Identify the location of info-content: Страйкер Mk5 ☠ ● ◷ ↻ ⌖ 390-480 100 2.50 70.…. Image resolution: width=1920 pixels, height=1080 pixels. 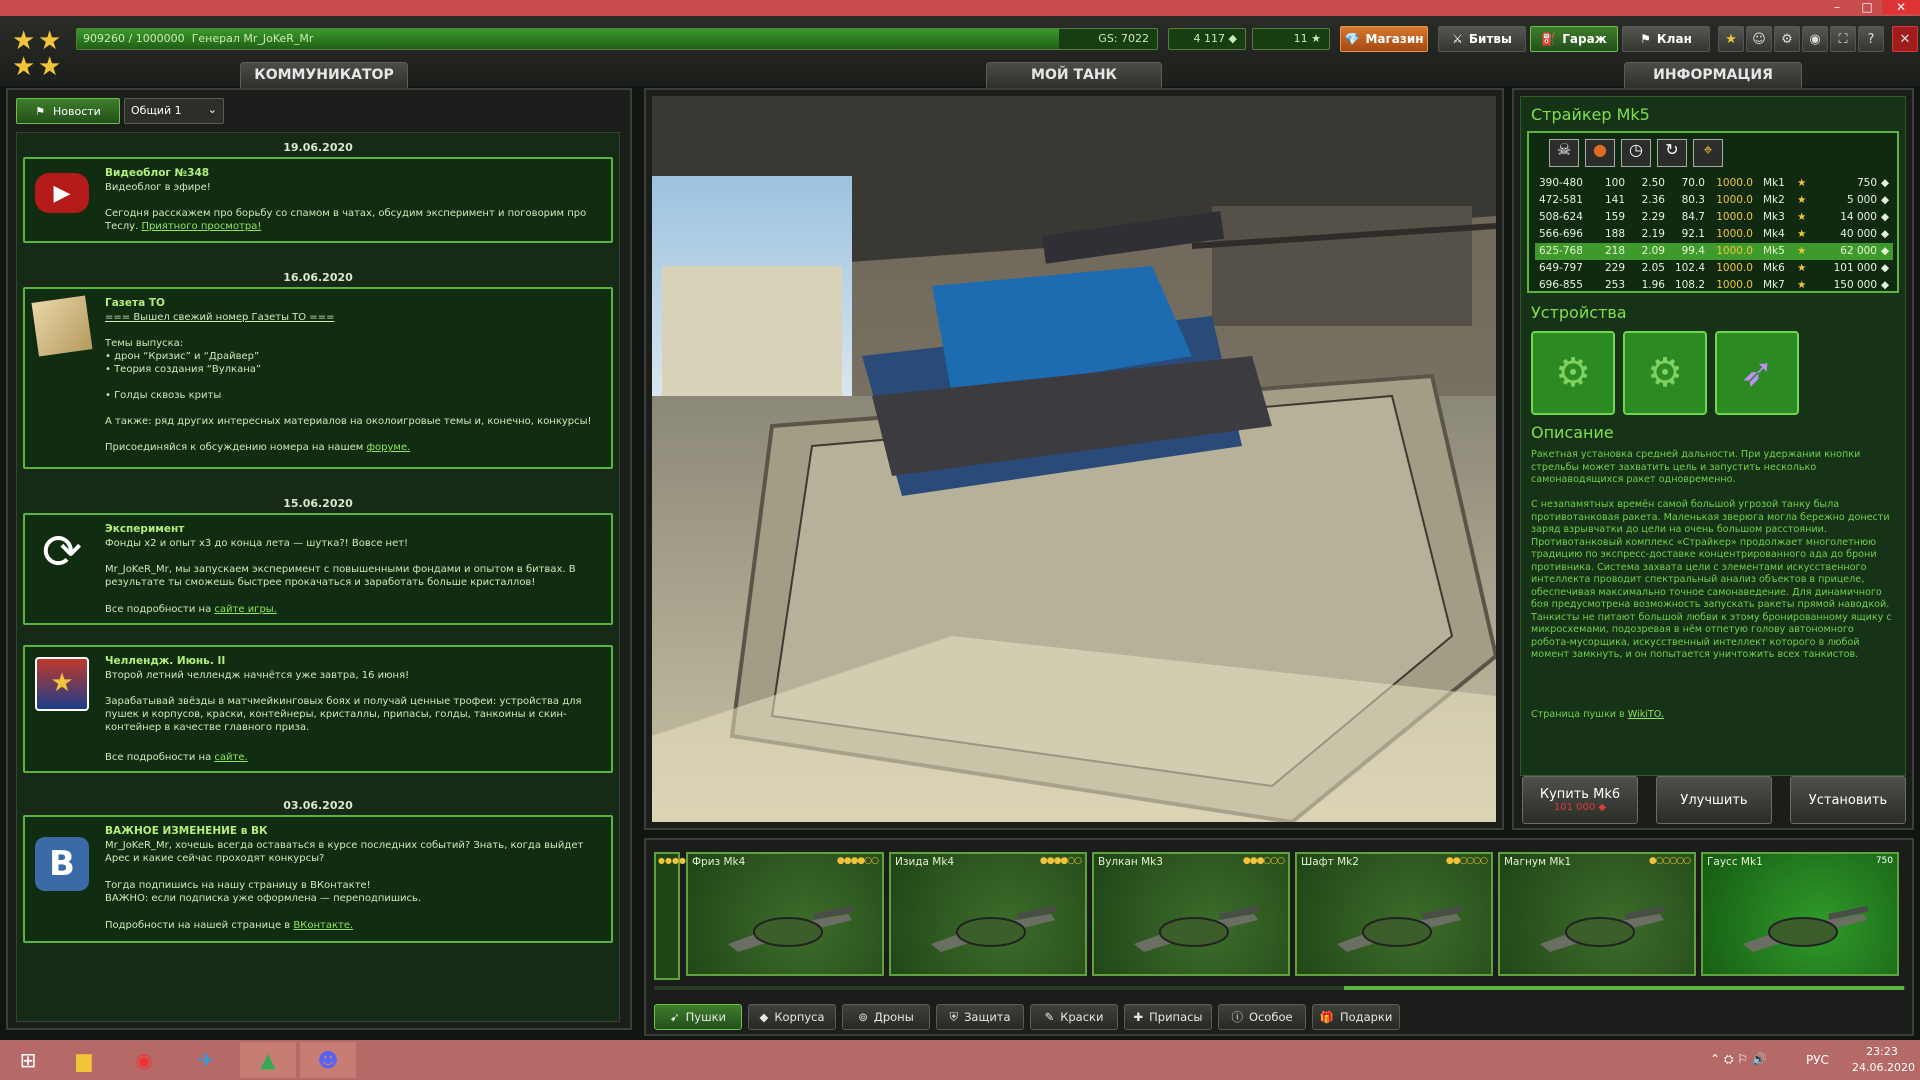
(1713, 436).